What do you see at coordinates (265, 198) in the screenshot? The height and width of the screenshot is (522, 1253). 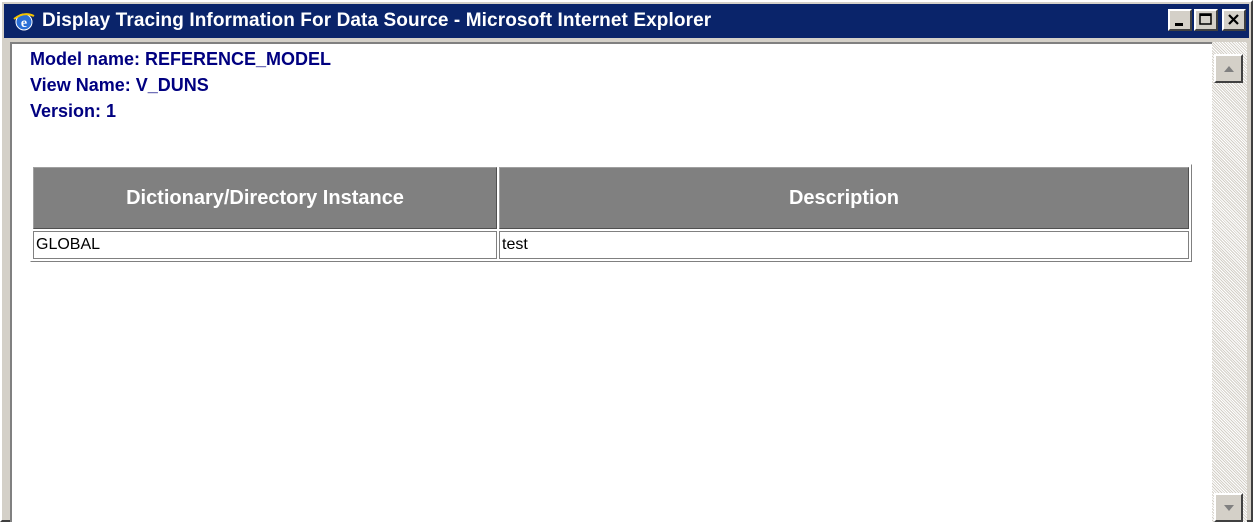 I see `column-header-instance: Dictionary/Directory Instance` at bounding box center [265, 198].